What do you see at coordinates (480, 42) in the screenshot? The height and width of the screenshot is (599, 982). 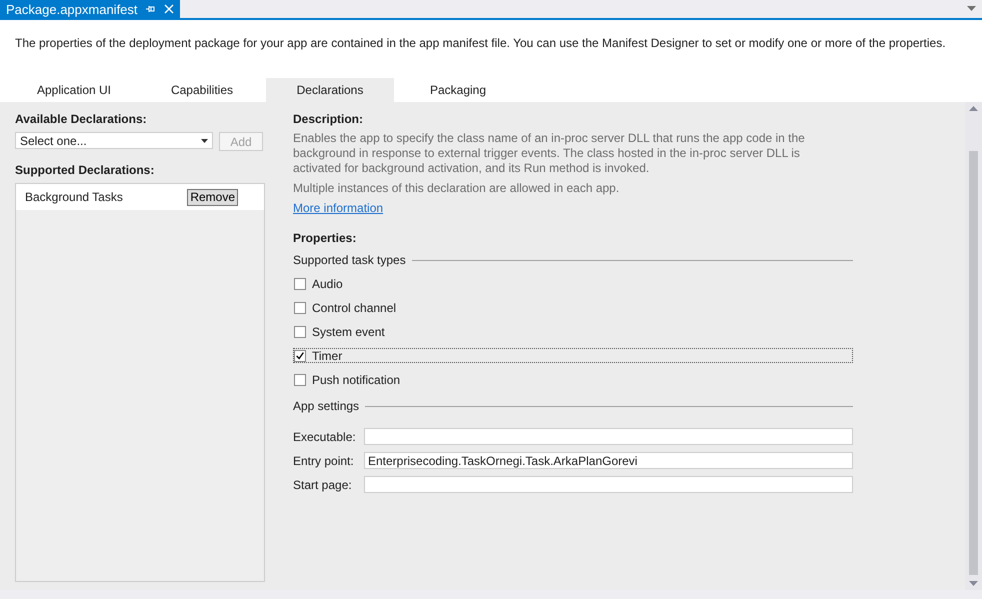 I see `intro-text: The properties of the deployment package for your app are contained in the app manifest file. You can use the Manifest Designer to set or modify one or more of the properties.` at bounding box center [480, 42].